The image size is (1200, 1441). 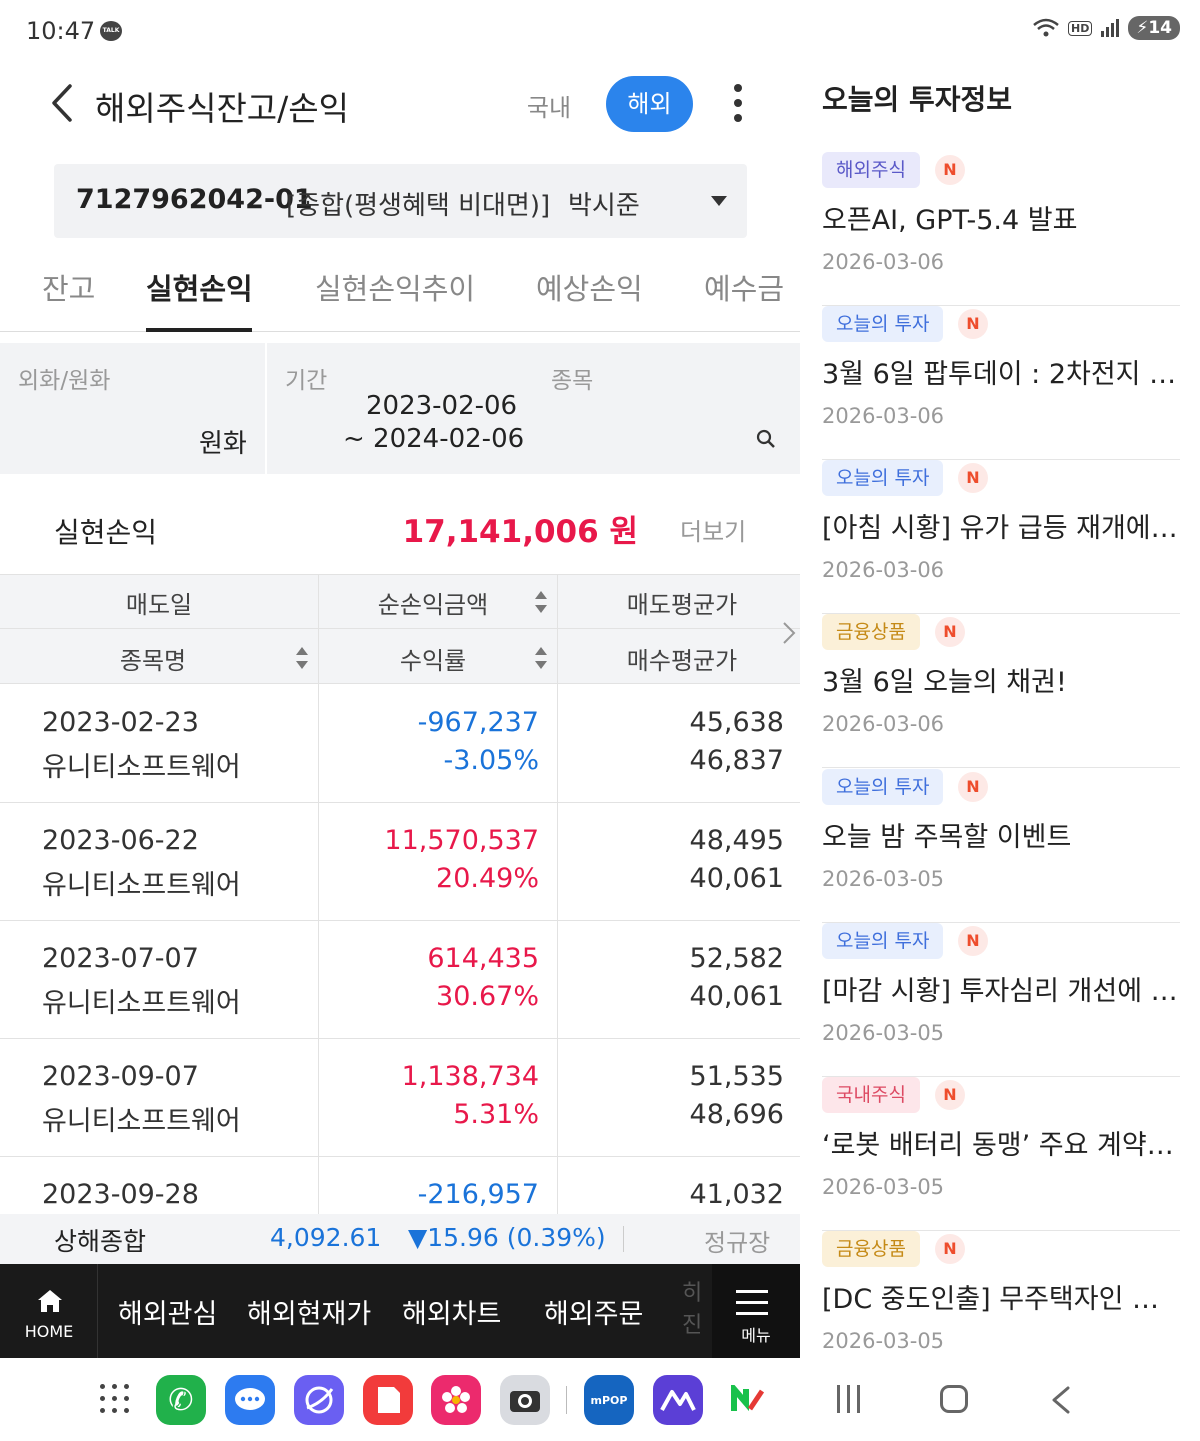 I want to click on messages-app-icon, so click(x=250, y=1400).